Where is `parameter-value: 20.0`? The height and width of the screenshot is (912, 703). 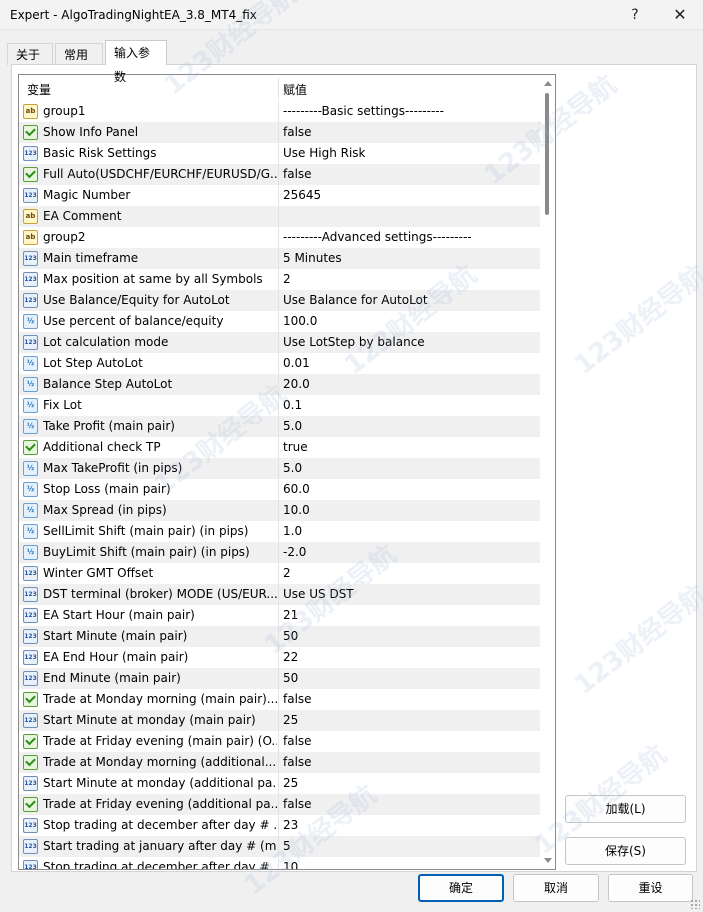
parameter-value: 20.0 is located at coordinates (410, 384).